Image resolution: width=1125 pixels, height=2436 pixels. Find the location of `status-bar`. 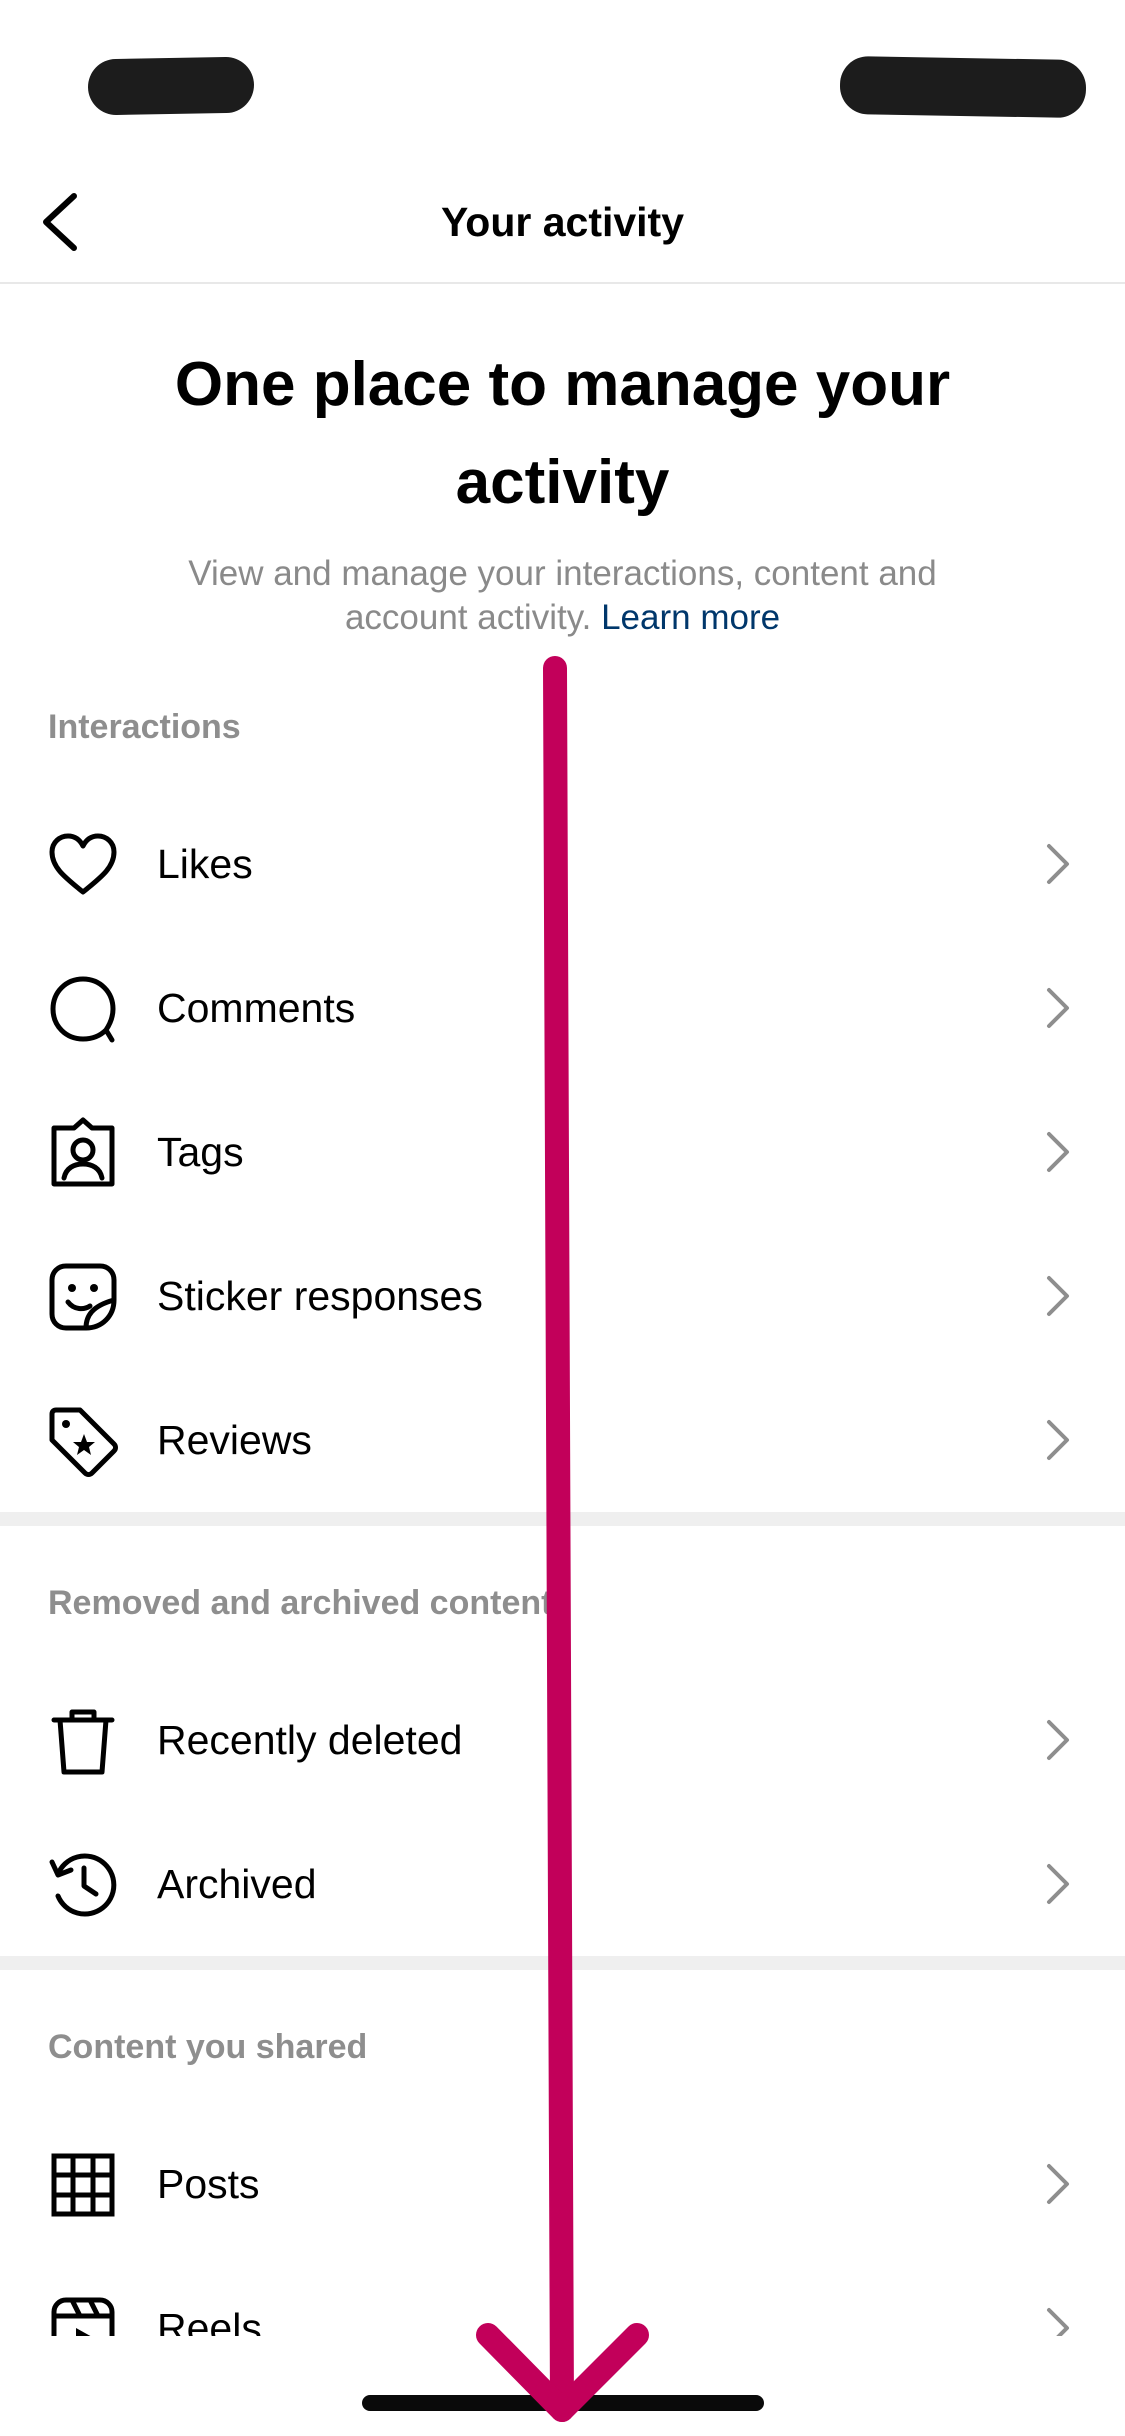

status-bar is located at coordinates (562, 80).